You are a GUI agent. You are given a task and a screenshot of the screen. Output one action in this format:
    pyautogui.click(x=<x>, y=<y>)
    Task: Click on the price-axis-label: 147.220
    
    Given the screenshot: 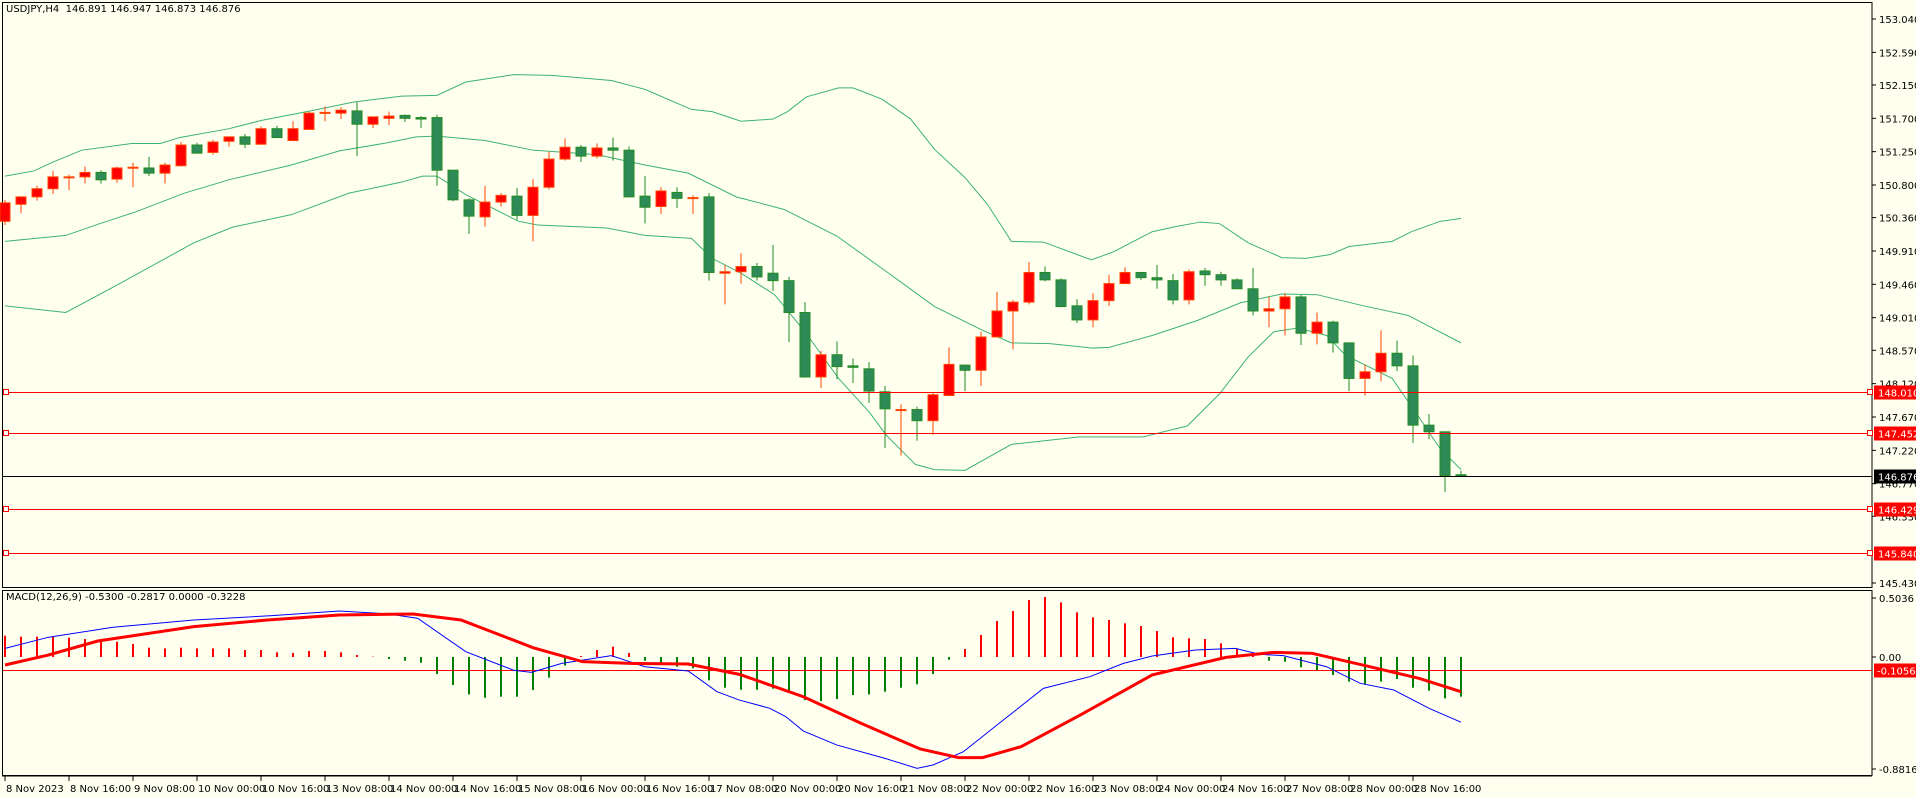 What is the action you would take?
    pyautogui.click(x=1897, y=451)
    